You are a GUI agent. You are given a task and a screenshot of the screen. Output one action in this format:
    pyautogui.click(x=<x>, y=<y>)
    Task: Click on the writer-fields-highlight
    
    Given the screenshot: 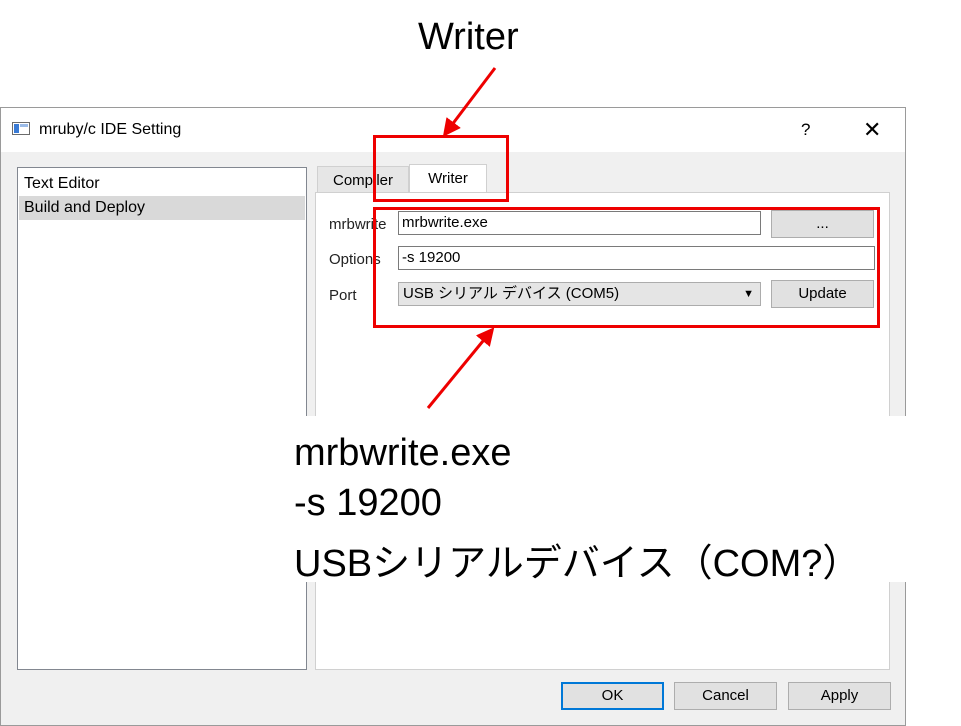 What is the action you would take?
    pyautogui.click(x=626, y=267)
    